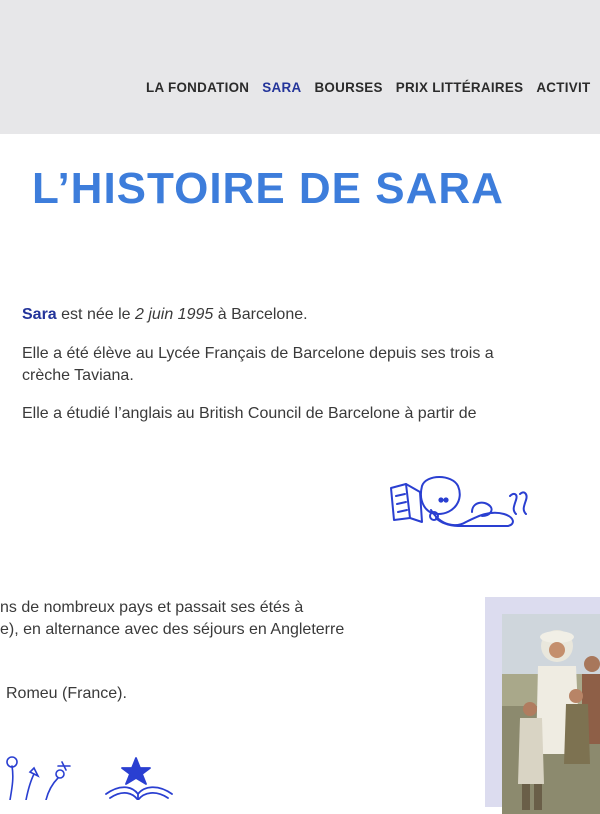 The height and width of the screenshot is (814, 600). I want to click on family-photo, so click(551, 714).